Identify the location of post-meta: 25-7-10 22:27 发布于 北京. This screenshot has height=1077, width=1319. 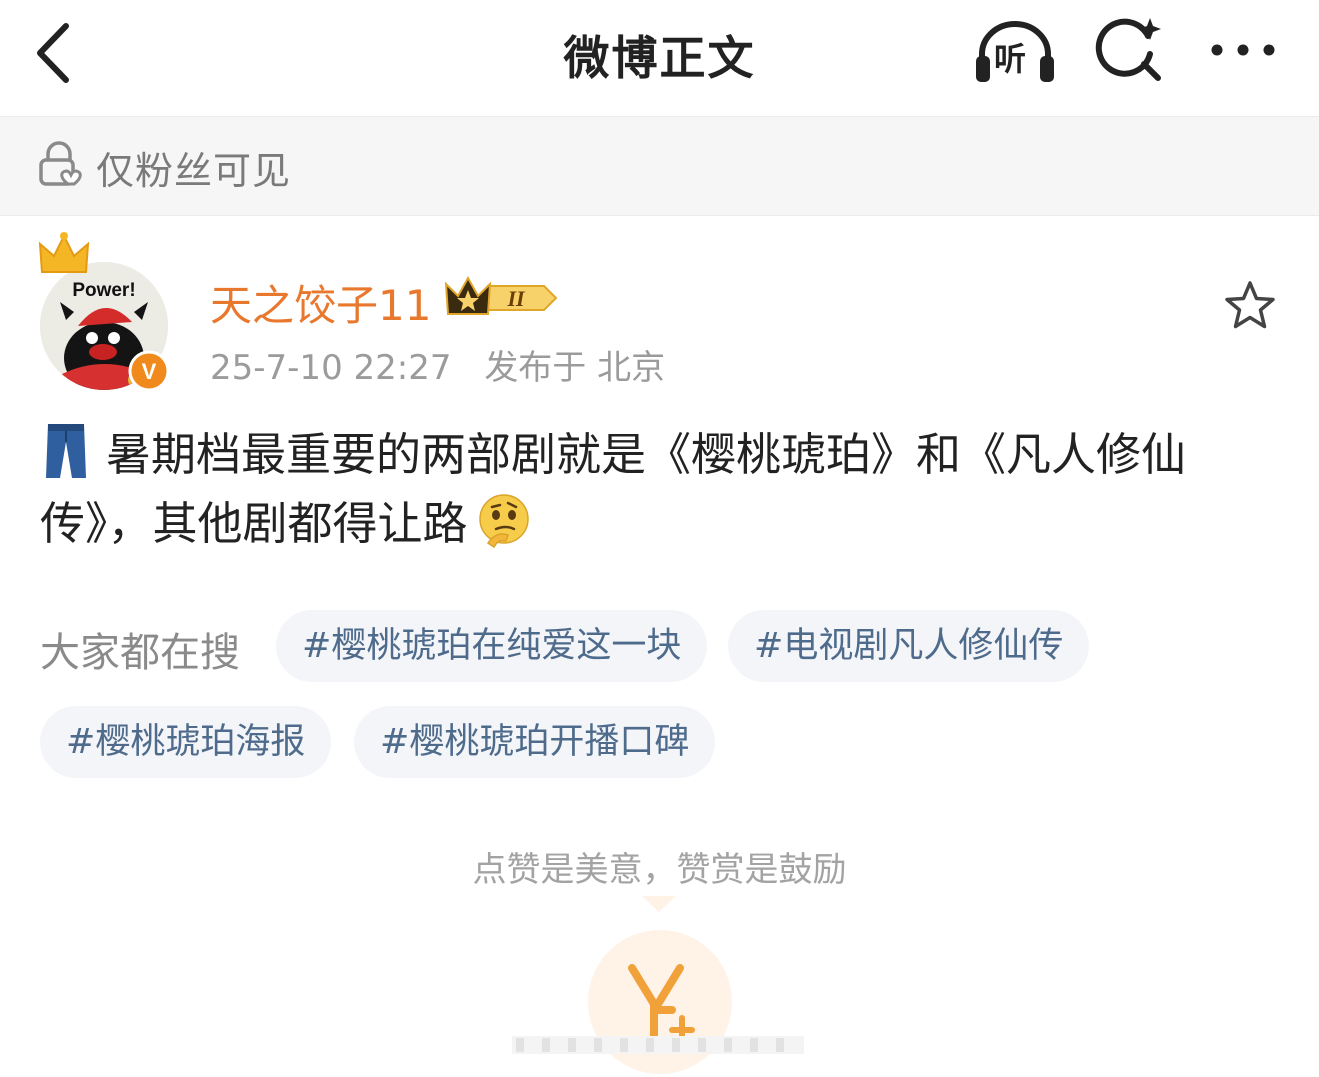
(448, 364).